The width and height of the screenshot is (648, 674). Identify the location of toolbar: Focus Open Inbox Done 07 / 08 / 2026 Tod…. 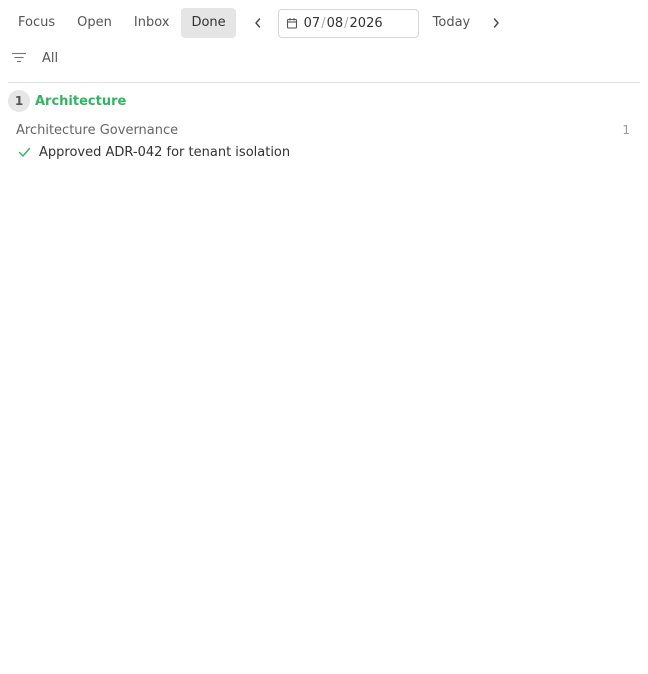
(258, 23).